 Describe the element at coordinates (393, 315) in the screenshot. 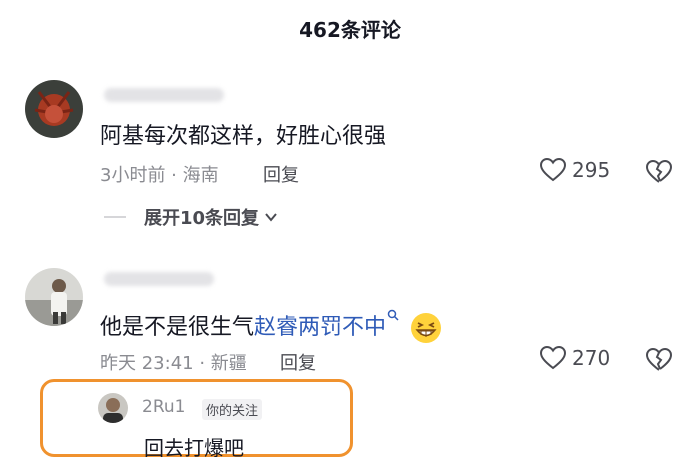

I see `search-icon` at that location.